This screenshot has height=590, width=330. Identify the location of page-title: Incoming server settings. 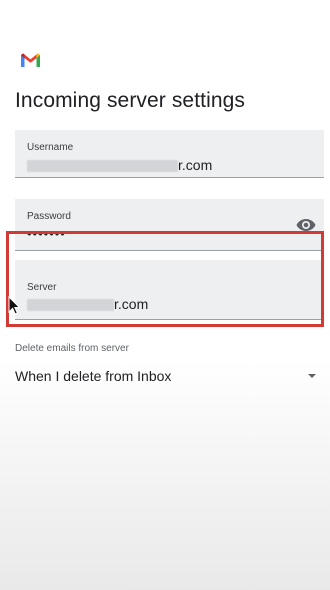
(130, 100).